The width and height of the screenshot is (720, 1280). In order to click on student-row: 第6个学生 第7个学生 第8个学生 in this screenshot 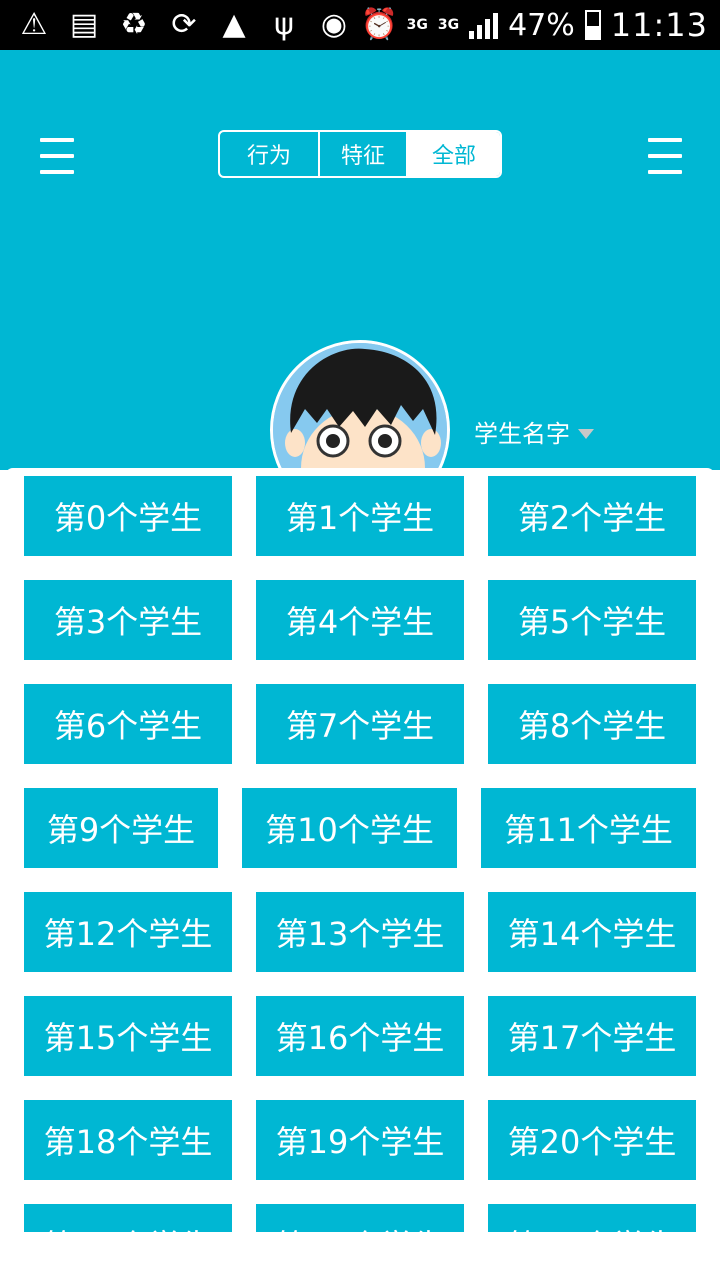, I will do `click(360, 724)`.